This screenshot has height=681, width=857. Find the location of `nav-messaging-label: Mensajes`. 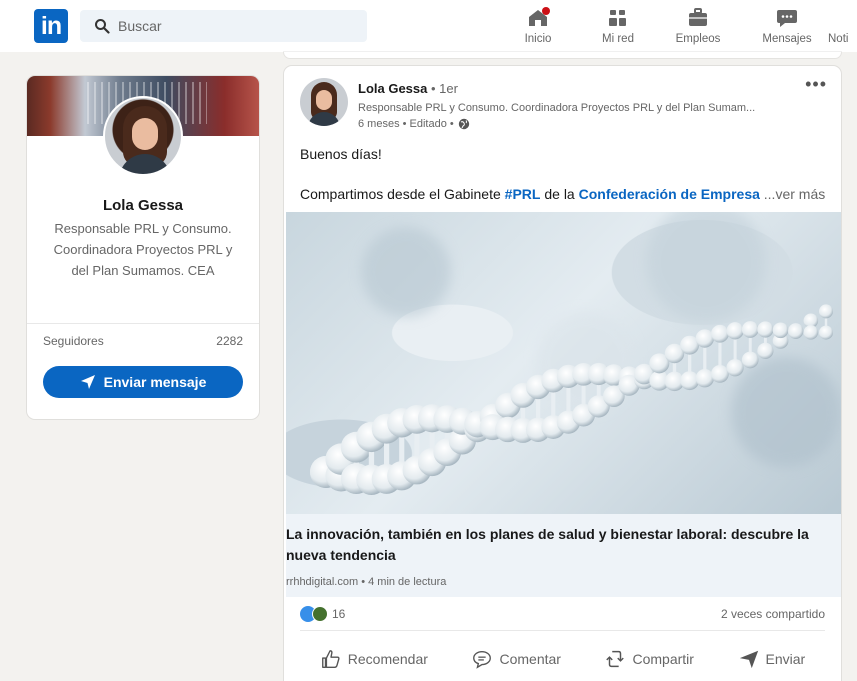

nav-messaging-label: Mensajes is located at coordinates (787, 39).